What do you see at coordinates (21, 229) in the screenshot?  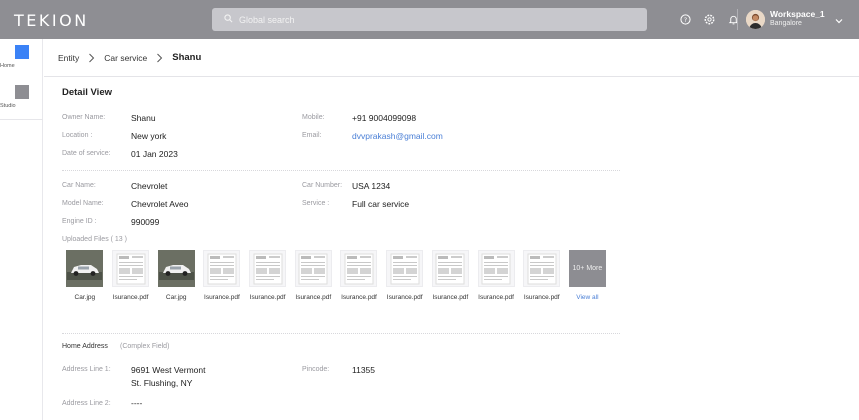 I see `left-nav: Home Studio` at bounding box center [21, 229].